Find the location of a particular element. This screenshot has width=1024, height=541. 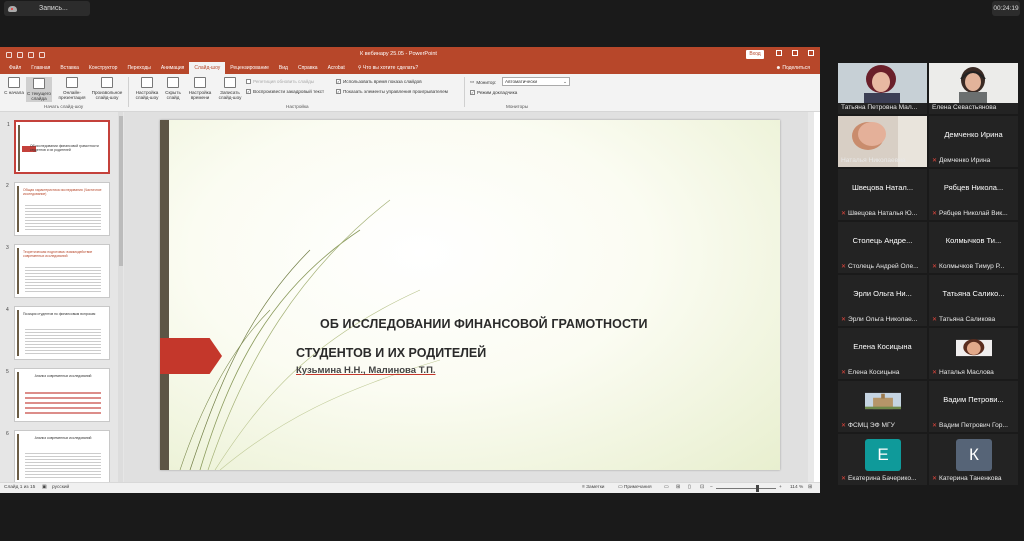

participant-name-text: Татьяна Саликова is located at coordinates (967, 319).